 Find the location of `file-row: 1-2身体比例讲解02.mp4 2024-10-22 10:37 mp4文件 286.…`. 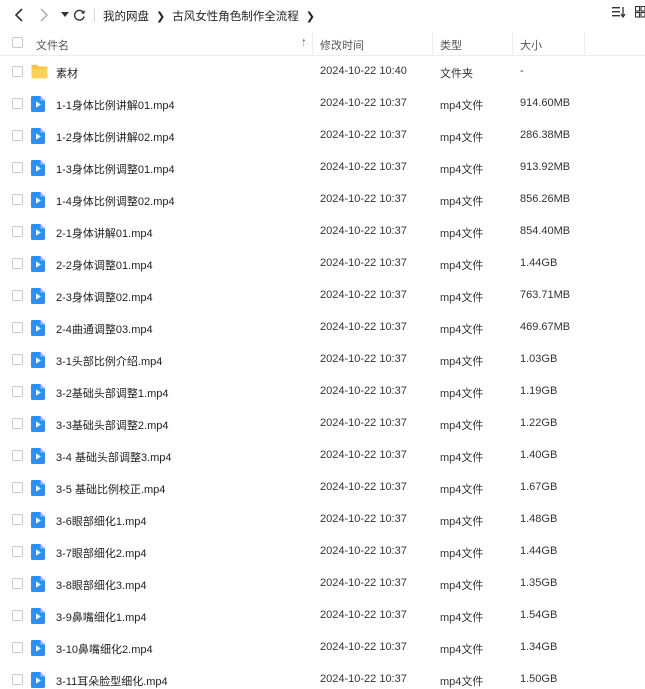

file-row: 1-2身体比例讲解02.mp4 2024-10-22 10:37 mp4文件 286.… is located at coordinates (322, 136).